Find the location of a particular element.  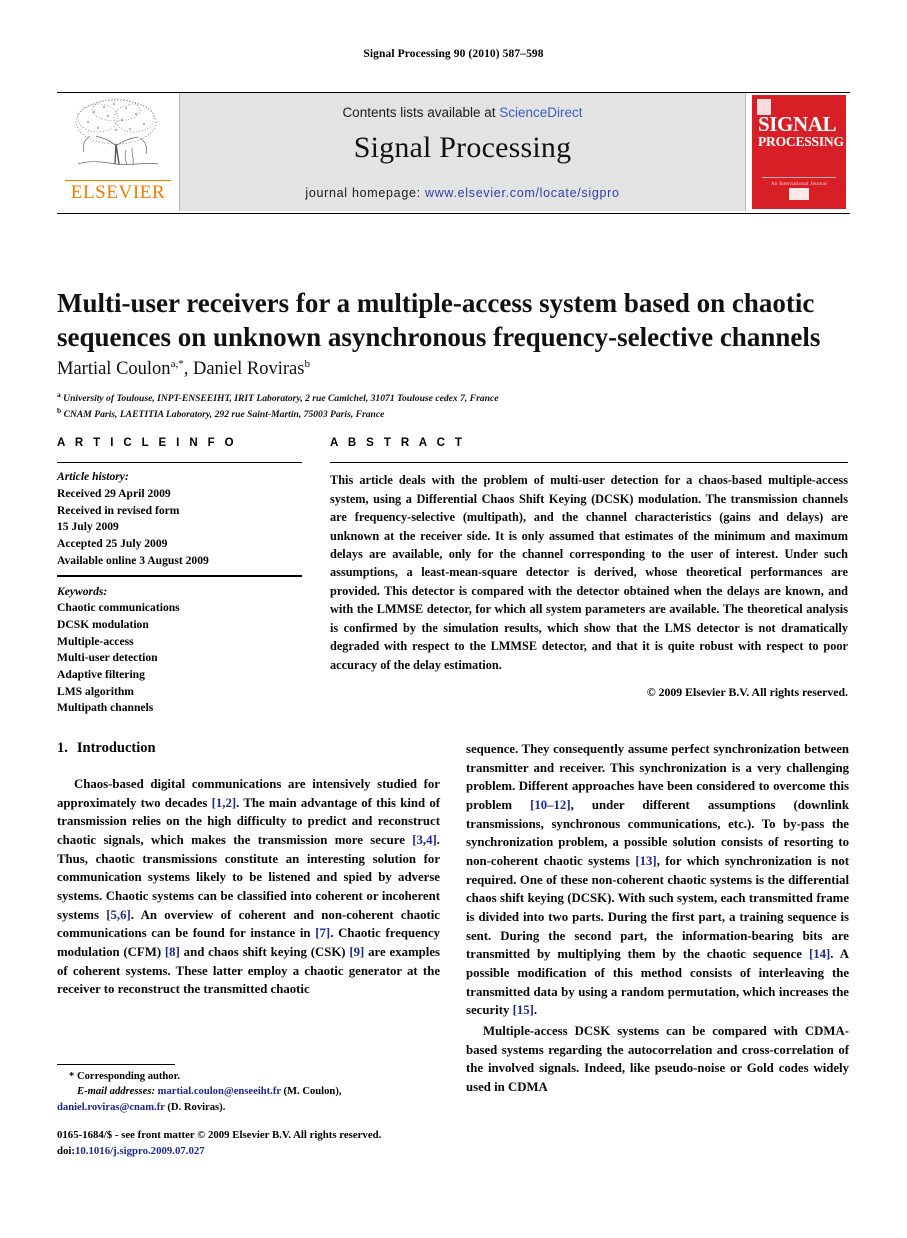

cover-publisher-box-icon is located at coordinates (799, 194).